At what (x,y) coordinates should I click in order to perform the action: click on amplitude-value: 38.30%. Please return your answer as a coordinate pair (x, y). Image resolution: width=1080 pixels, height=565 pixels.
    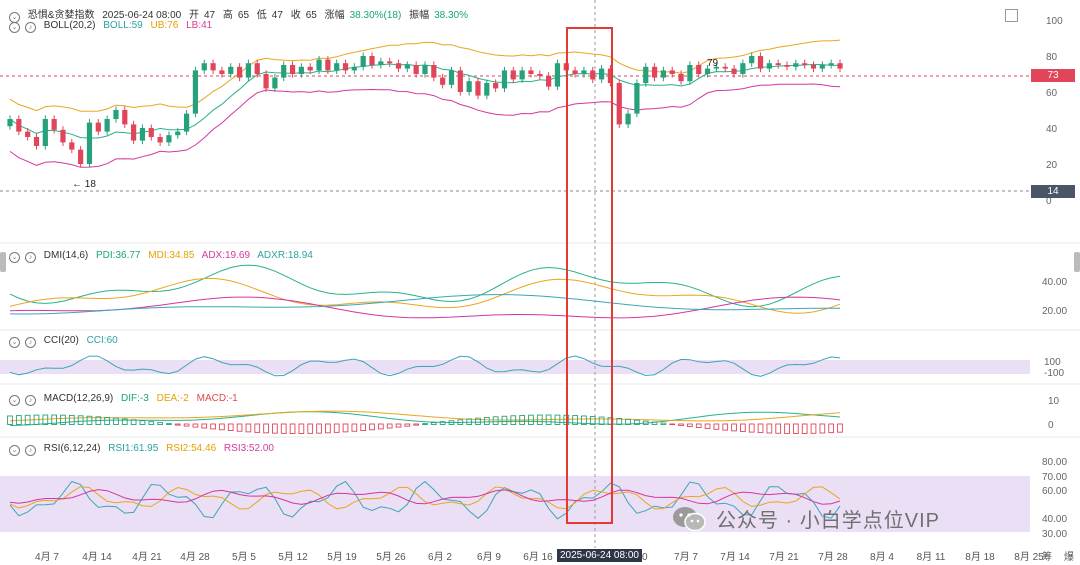
    Looking at the image, I should click on (451, 15).